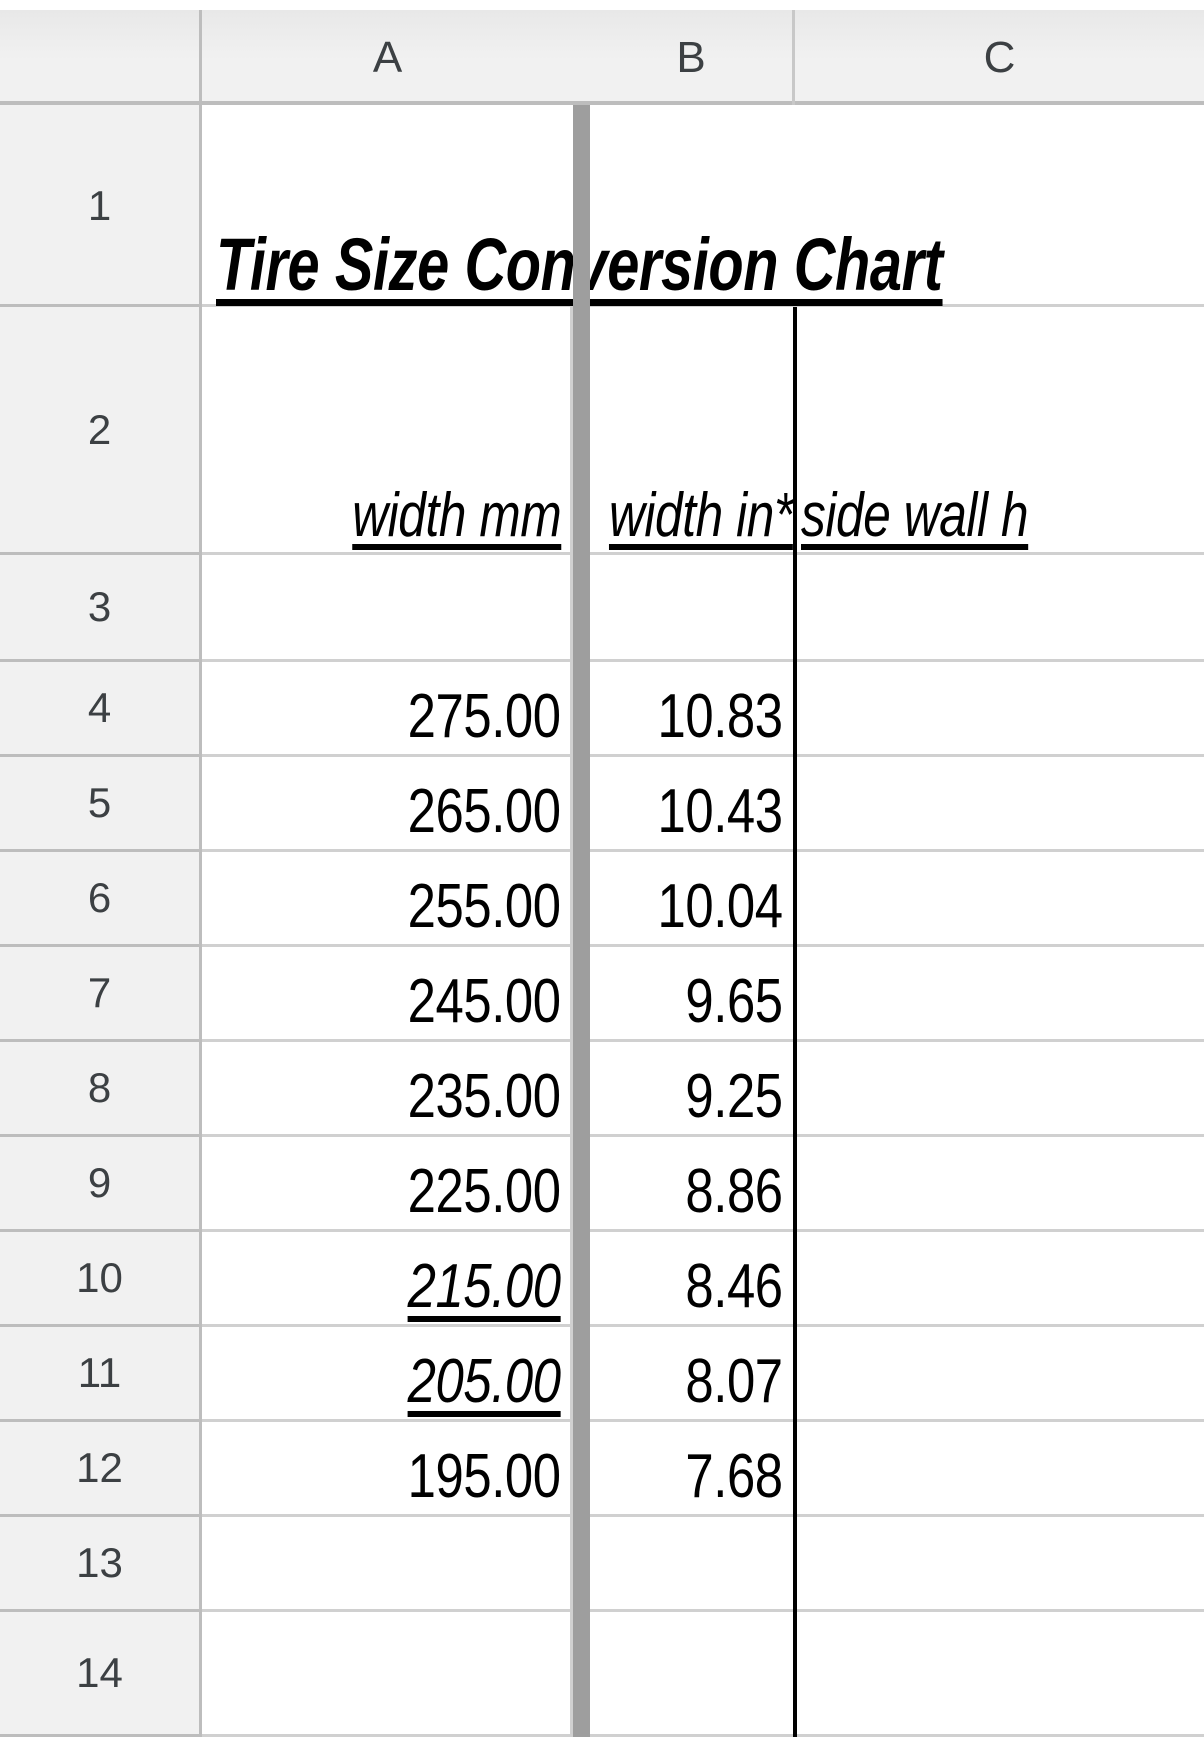 The height and width of the screenshot is (1737, 1204). What do you see at coordinates (999, 1468) in the screenshot?
I see `cell-c12` at bounding box center [999, 1468].